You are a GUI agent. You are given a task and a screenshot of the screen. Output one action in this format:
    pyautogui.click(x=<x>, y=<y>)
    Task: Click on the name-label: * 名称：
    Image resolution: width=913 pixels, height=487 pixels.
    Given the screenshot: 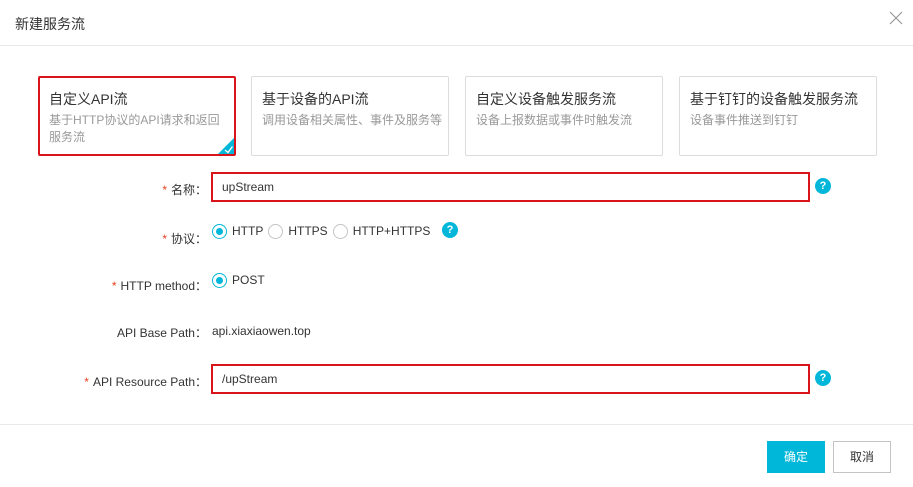 What is the action you would take?
    pyautogui.click(x=184, y=190)
    